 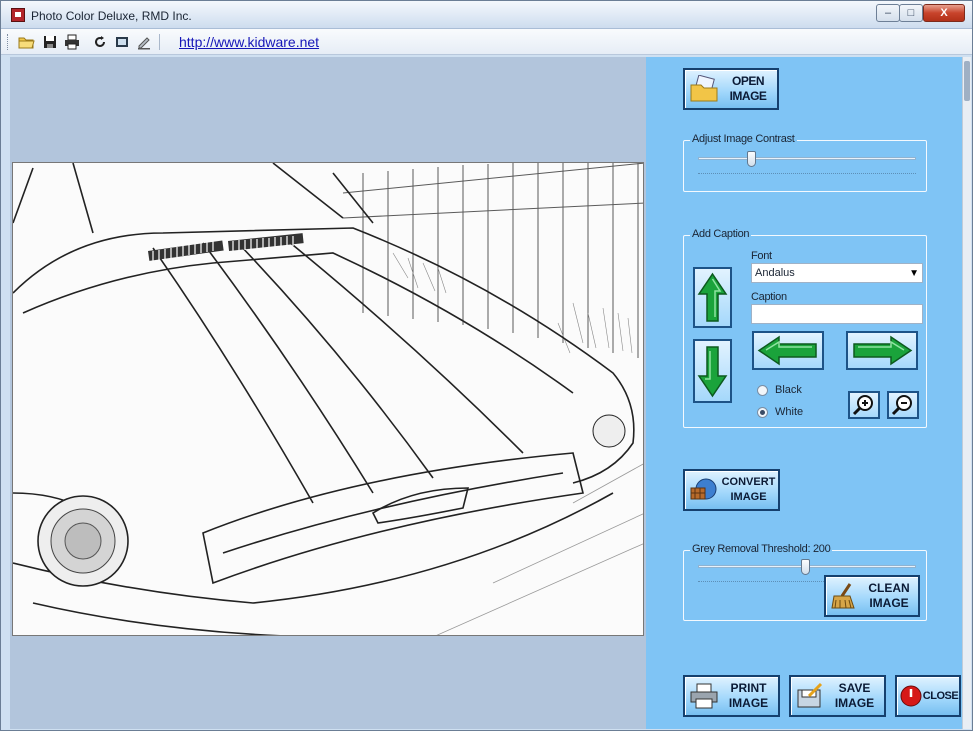 I want to click on maximize-button: □, so click(x=911, y=13).